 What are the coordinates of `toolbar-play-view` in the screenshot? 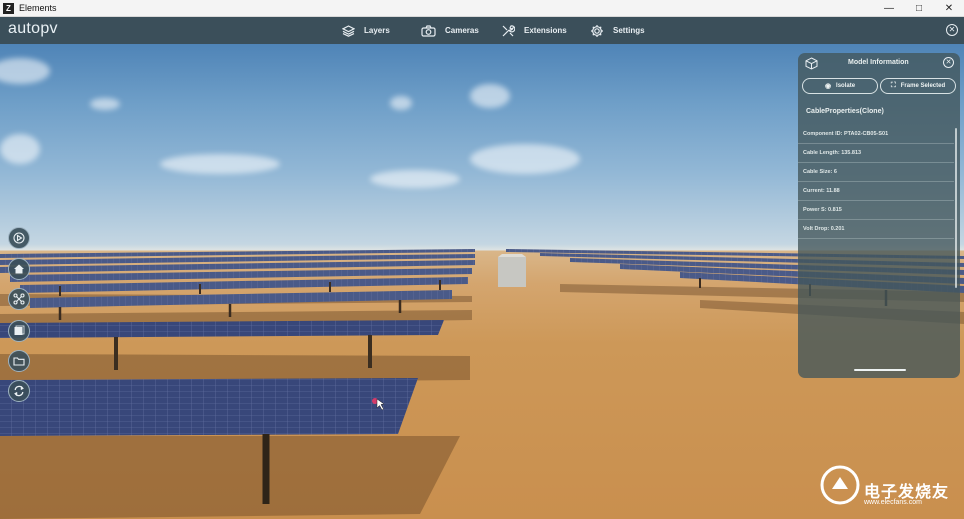 It's located at (19, 238).